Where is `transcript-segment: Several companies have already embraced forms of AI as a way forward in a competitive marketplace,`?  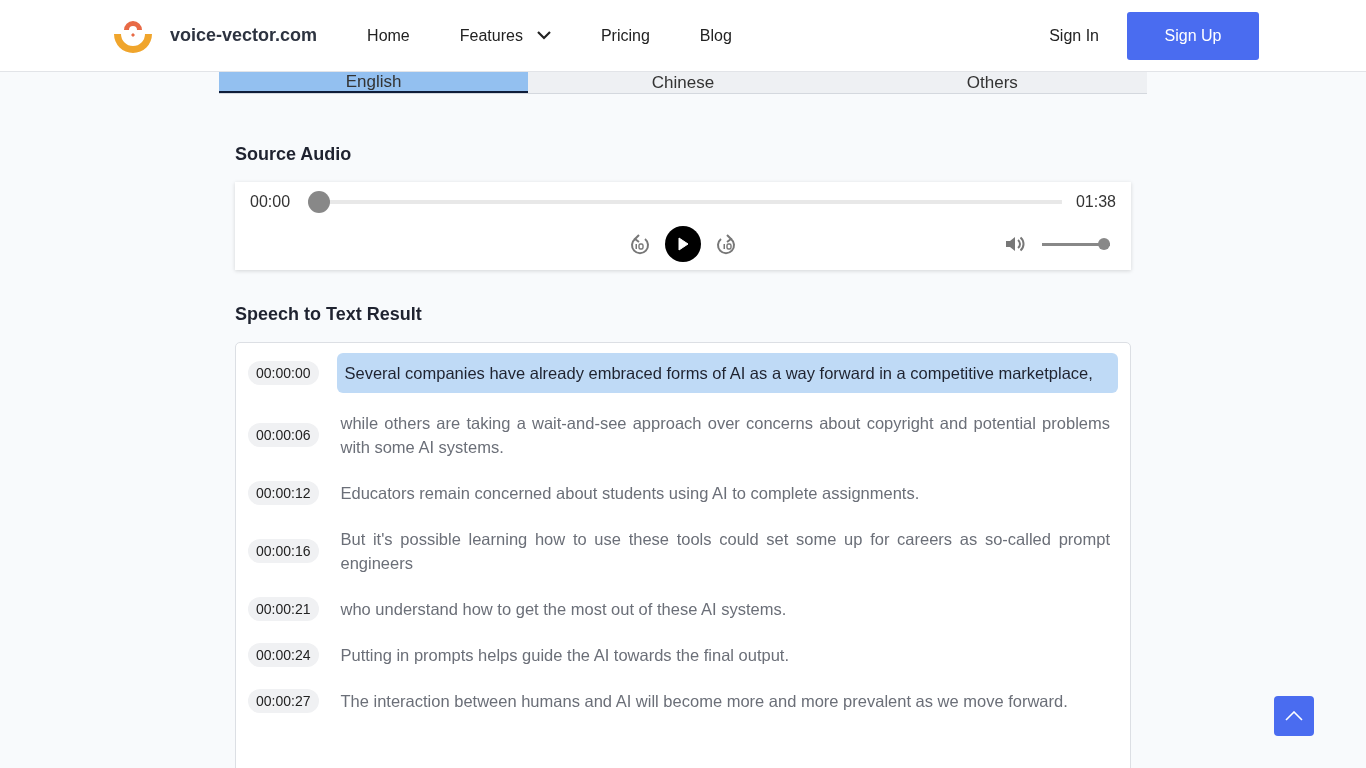 transcript-segment: Several companies have already embraced forms of AI as a way forward in a competitive marketplace, is located at coordinates (727, 373).